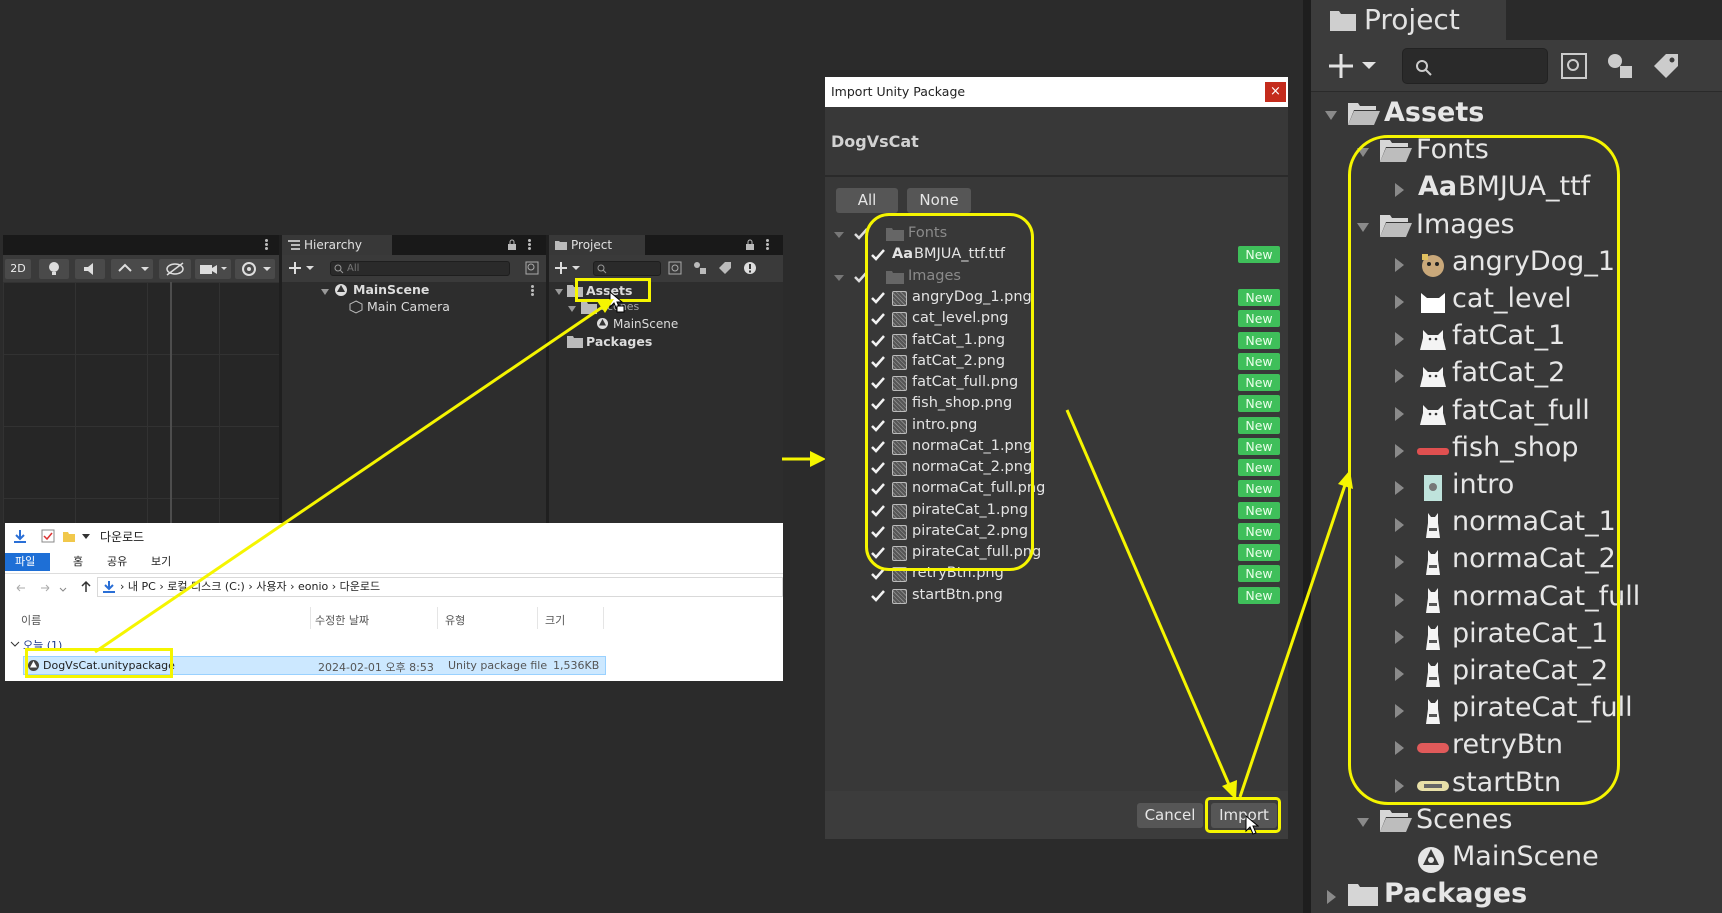  Describe the element at coordinates (949, 392) in the screenshot. I see `import-list-highlight-box` at that location.